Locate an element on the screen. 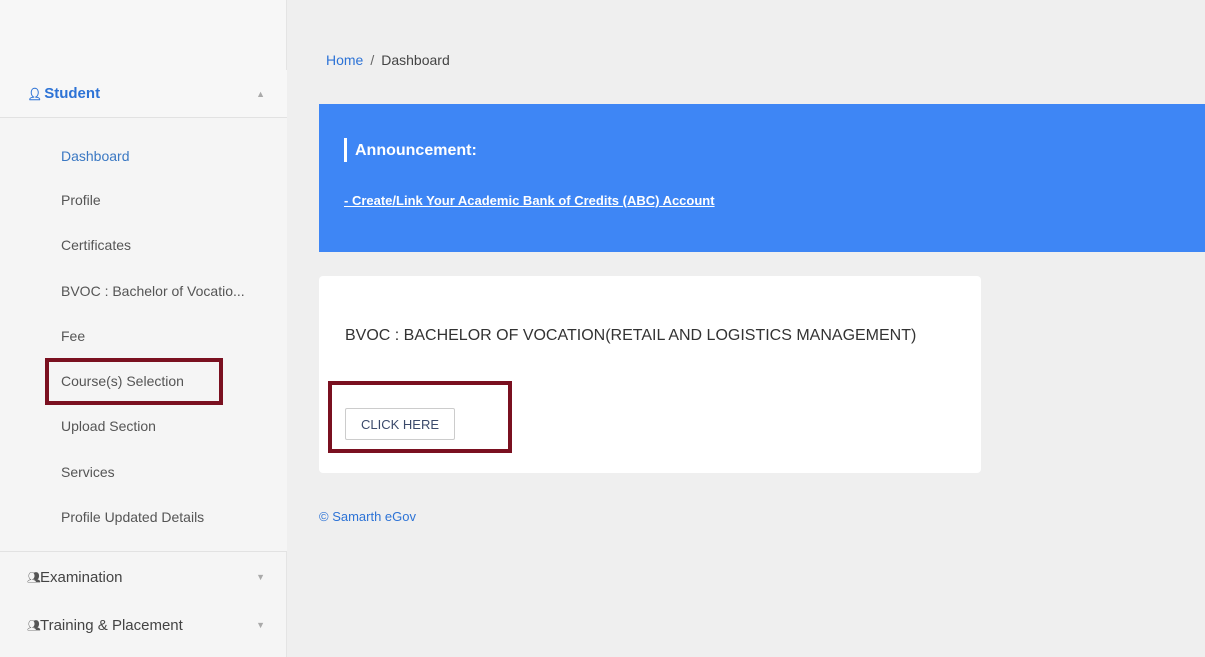 The image size is (1205, 657). sidebar-section-training: 👥︎ Training & Placement ▼ is located at coordinates (143, 625).